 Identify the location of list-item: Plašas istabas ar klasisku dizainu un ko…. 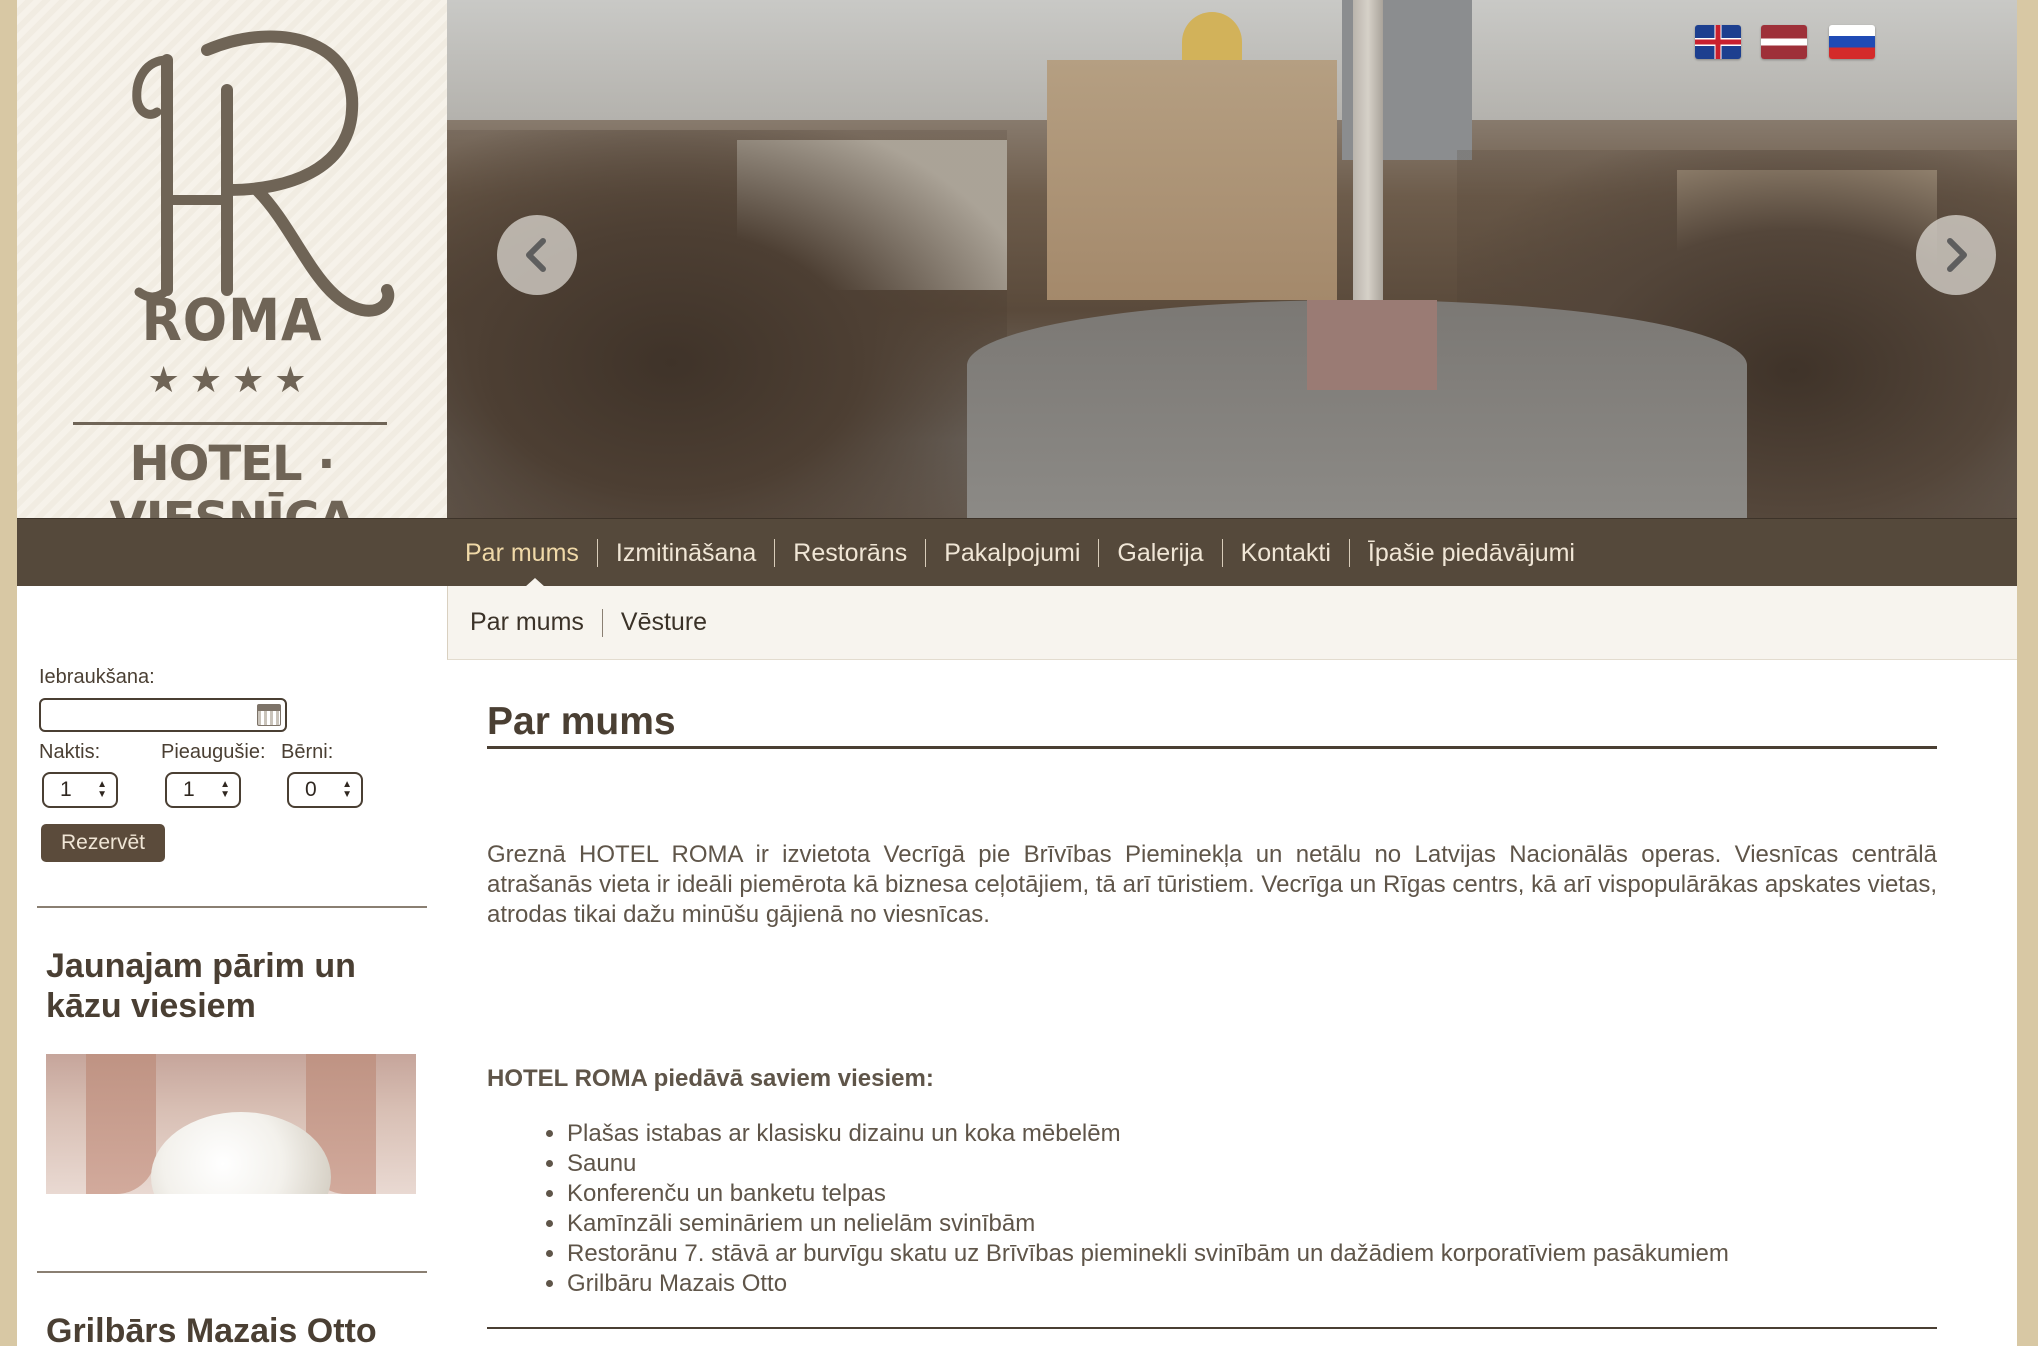
(1148, 1134).